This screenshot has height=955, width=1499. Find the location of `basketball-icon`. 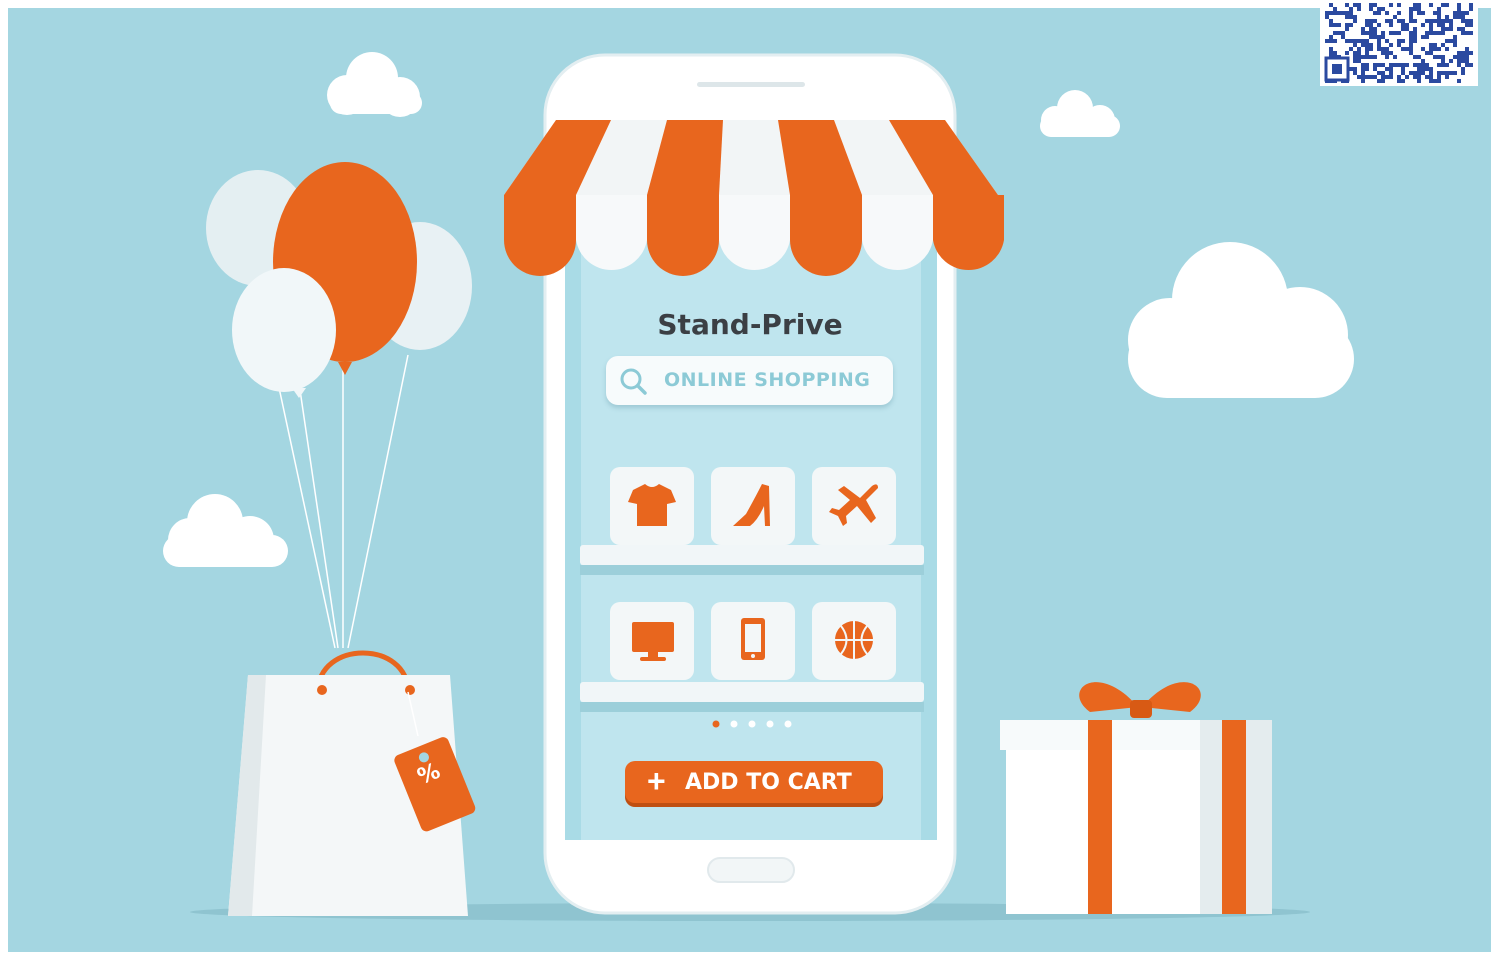

basketball-icon is located at coordinates (854, 640).